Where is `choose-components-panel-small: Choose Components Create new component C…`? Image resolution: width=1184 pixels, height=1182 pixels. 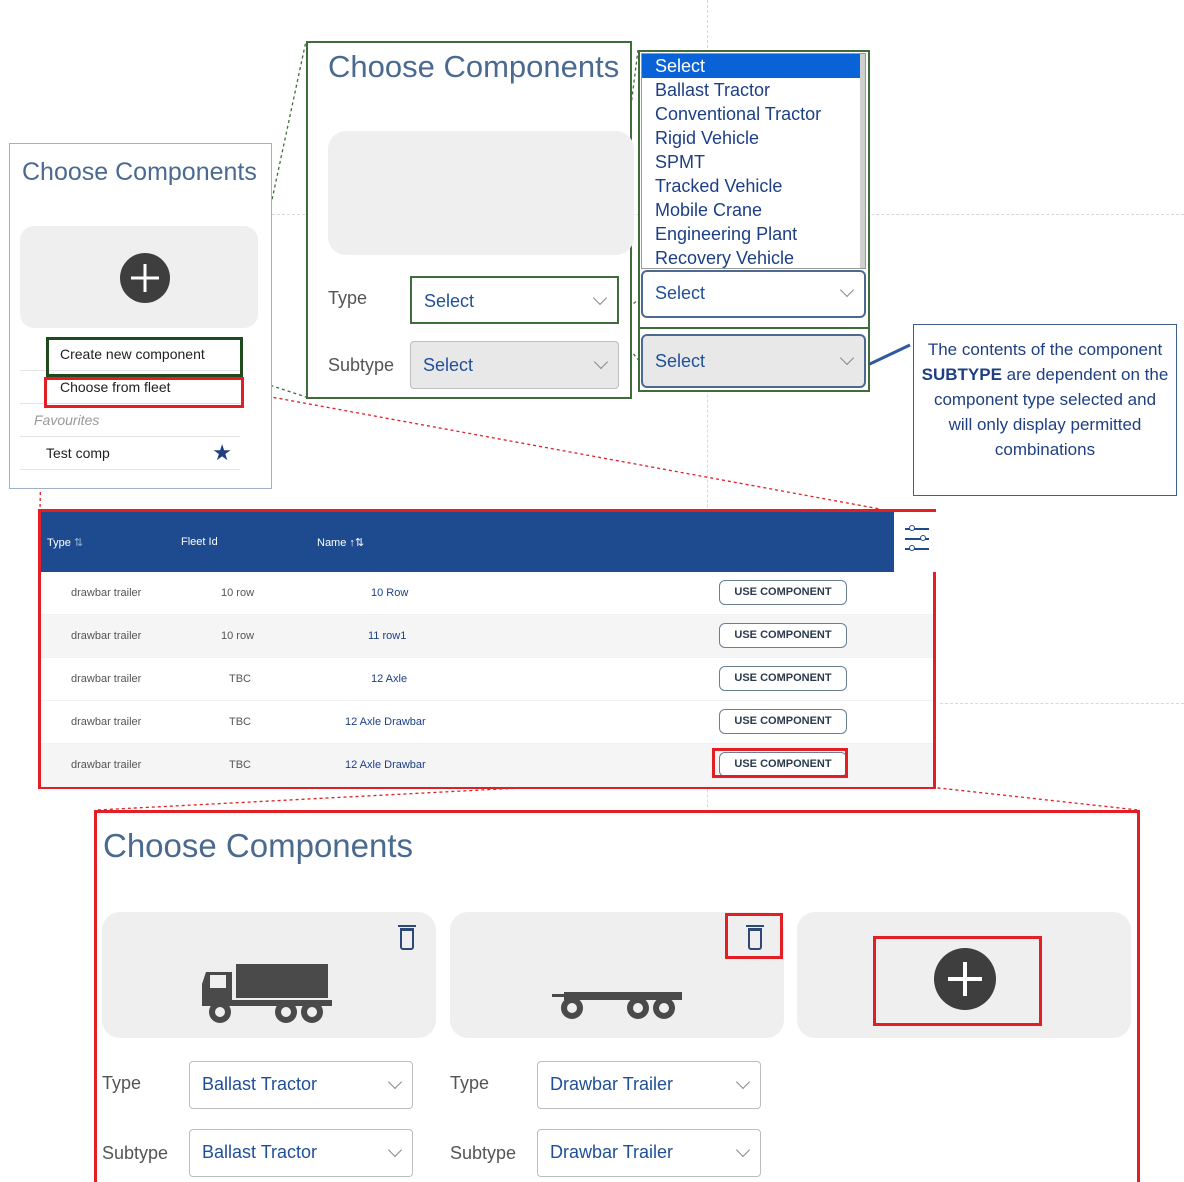 choose-components-panel-small: Choose Components Create new component C… is located at coordinates (140, 316).